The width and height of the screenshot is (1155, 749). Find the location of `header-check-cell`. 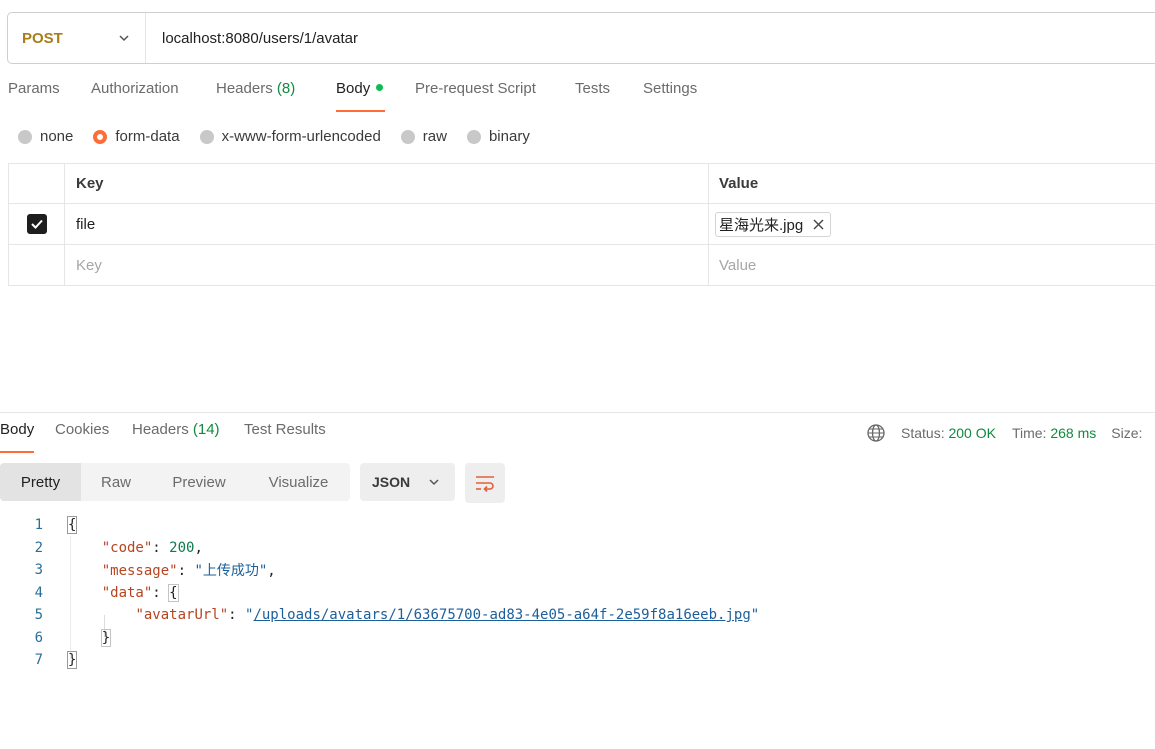

header-check-cell is located at coordinates (36, 183).